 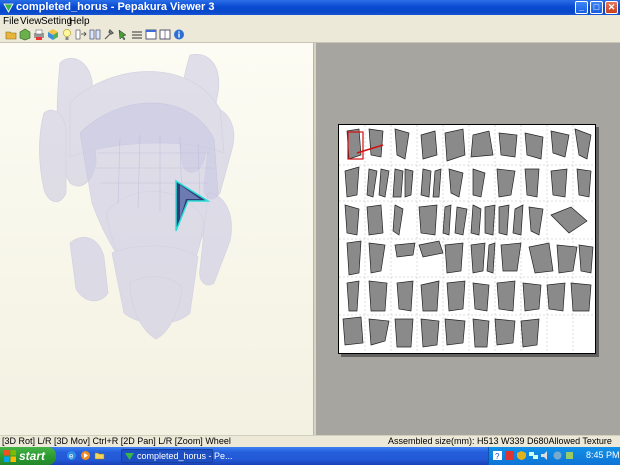 What do you see at coordinates (115, 7) in the screenshot?
I see `window-title: completed_horus - Pepakura Viewer 3` at bounding box center [115, 7].